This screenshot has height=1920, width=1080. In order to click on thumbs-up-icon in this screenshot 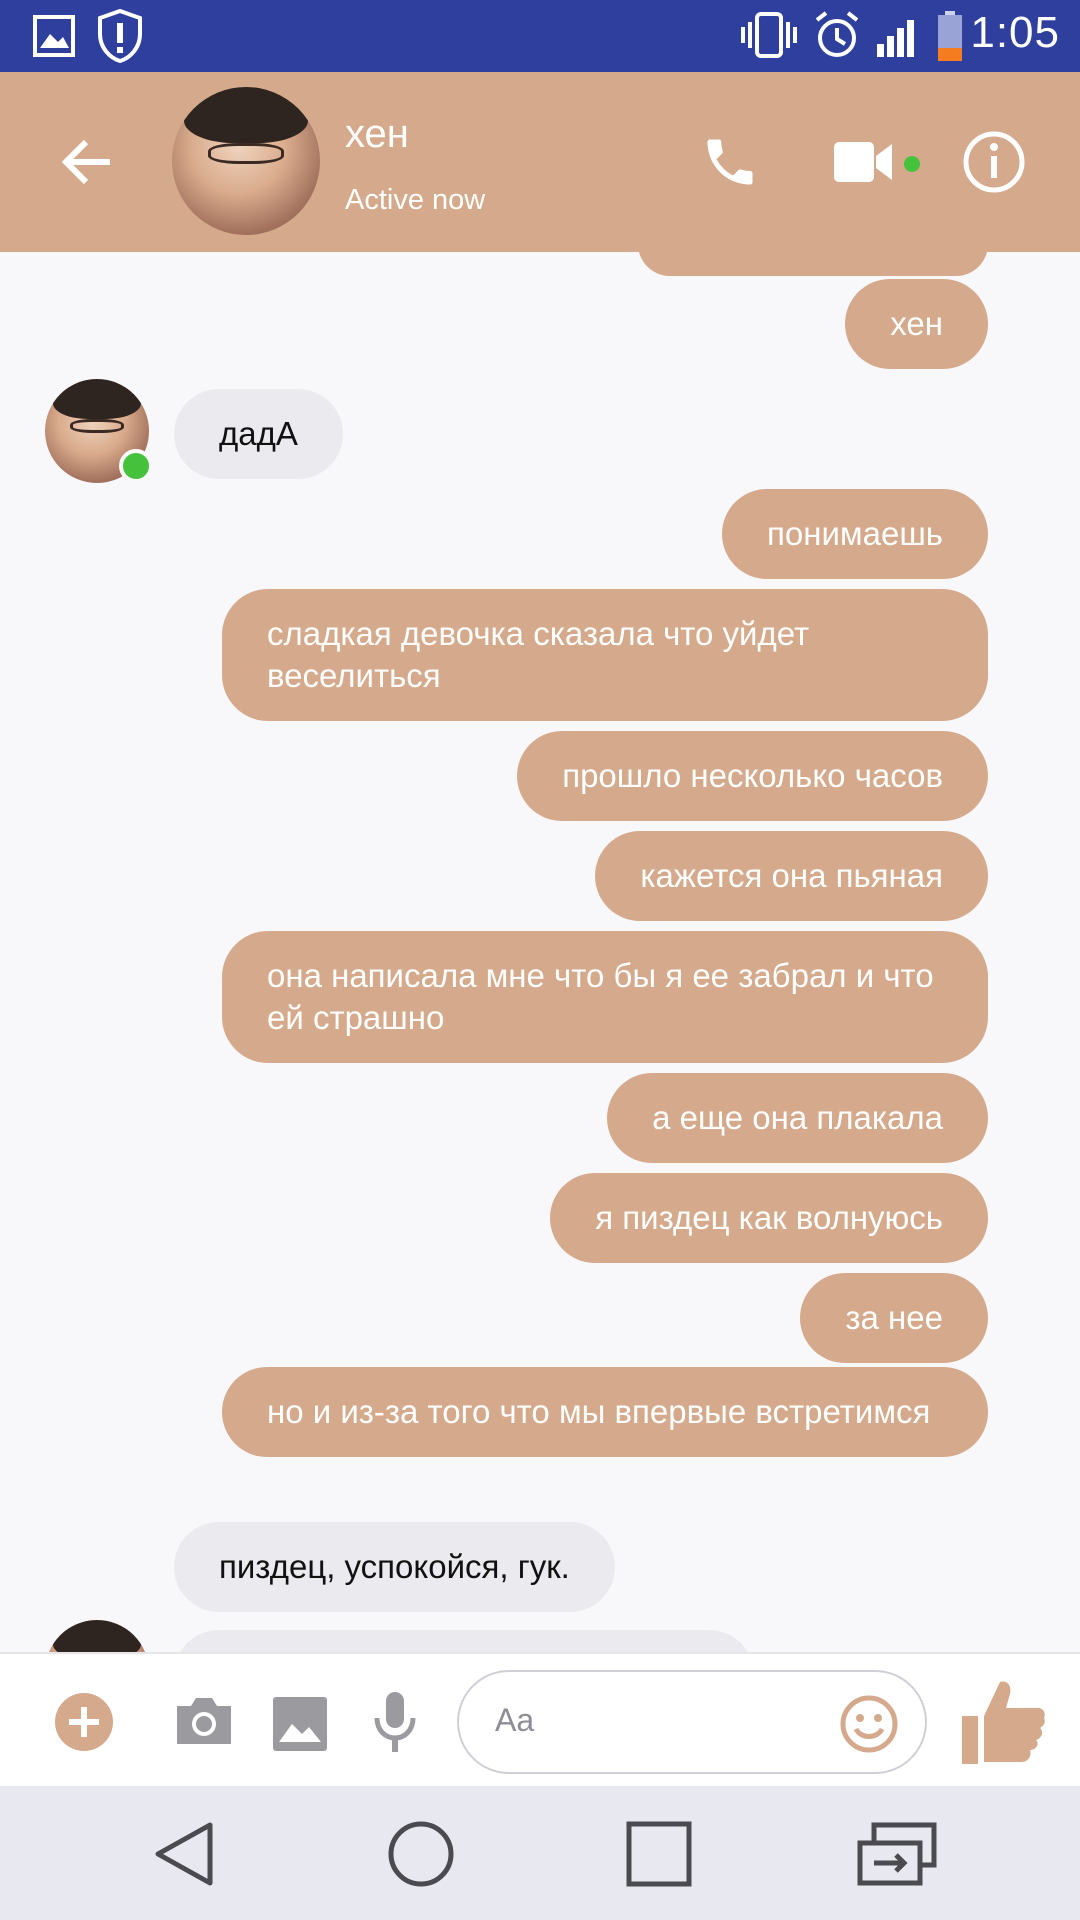, I will do `click(1003, 1721)`.